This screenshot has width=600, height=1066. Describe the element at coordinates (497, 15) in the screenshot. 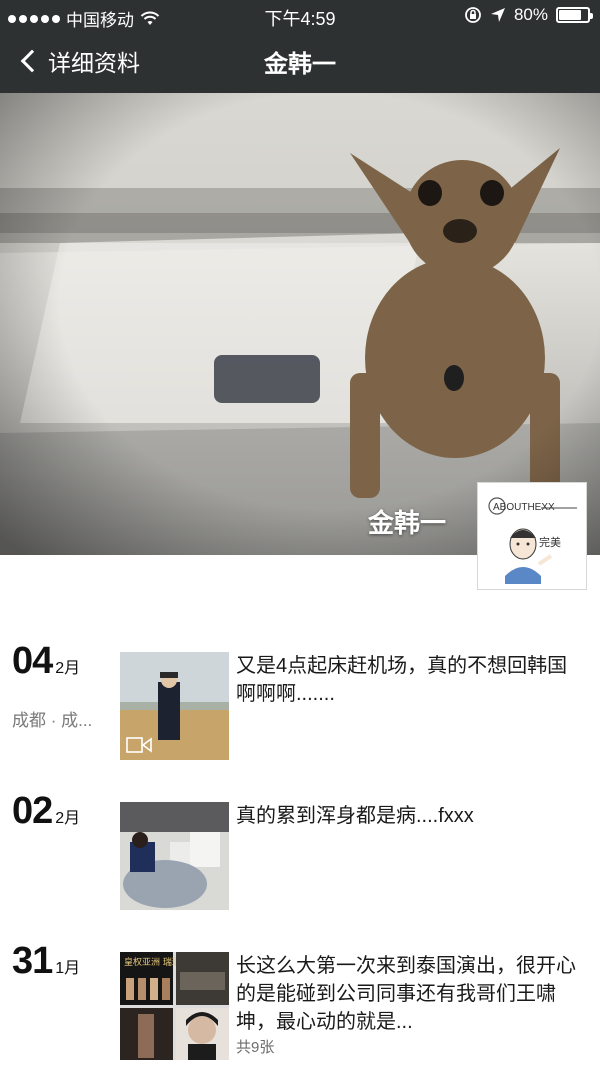

I see `location-arrow-icon` at that location.